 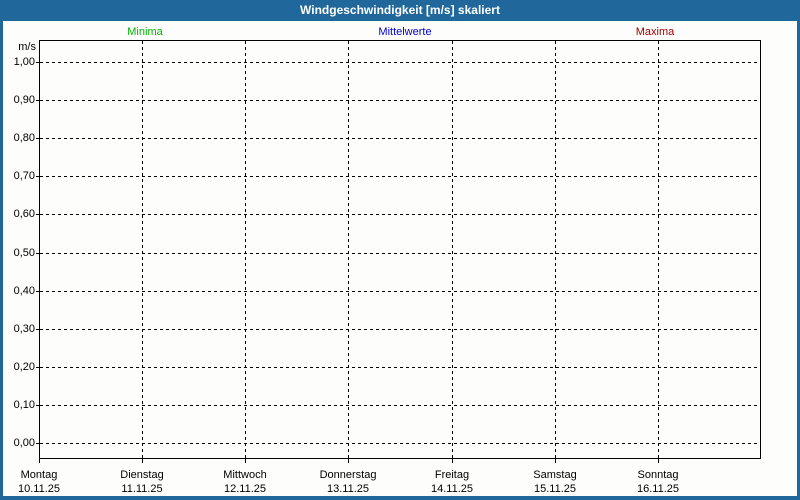 What do you see at coordinates (658, 489) in the screenshot?
I see `day-date: 16.11.25` at bounding box center [658, 489].